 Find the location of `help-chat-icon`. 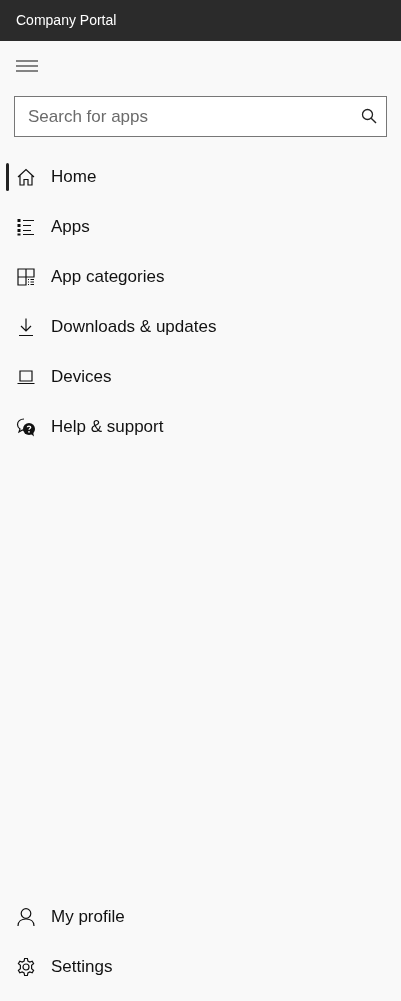

help-chat-icon is located at coordinates (26, 427).